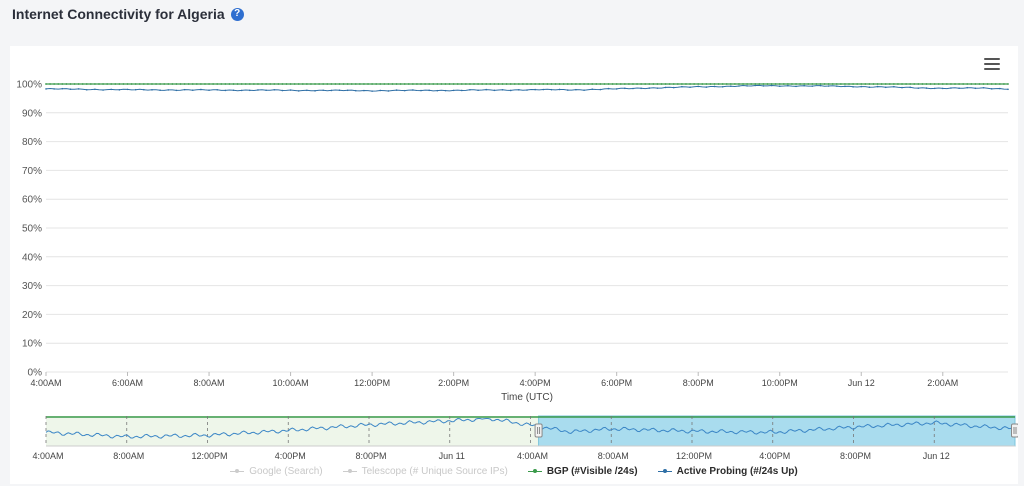 The width and height of the screenshot is (1024, 486). I want to click on navigator-right-handle, so click(1015, 430).